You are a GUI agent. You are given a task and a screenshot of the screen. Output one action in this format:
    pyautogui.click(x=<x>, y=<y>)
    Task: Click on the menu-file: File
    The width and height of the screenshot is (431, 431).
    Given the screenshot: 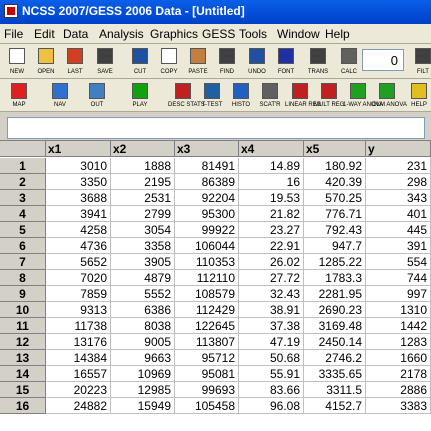 What is the action you would take?
    pyautogui.click(x=13, y=34)
    